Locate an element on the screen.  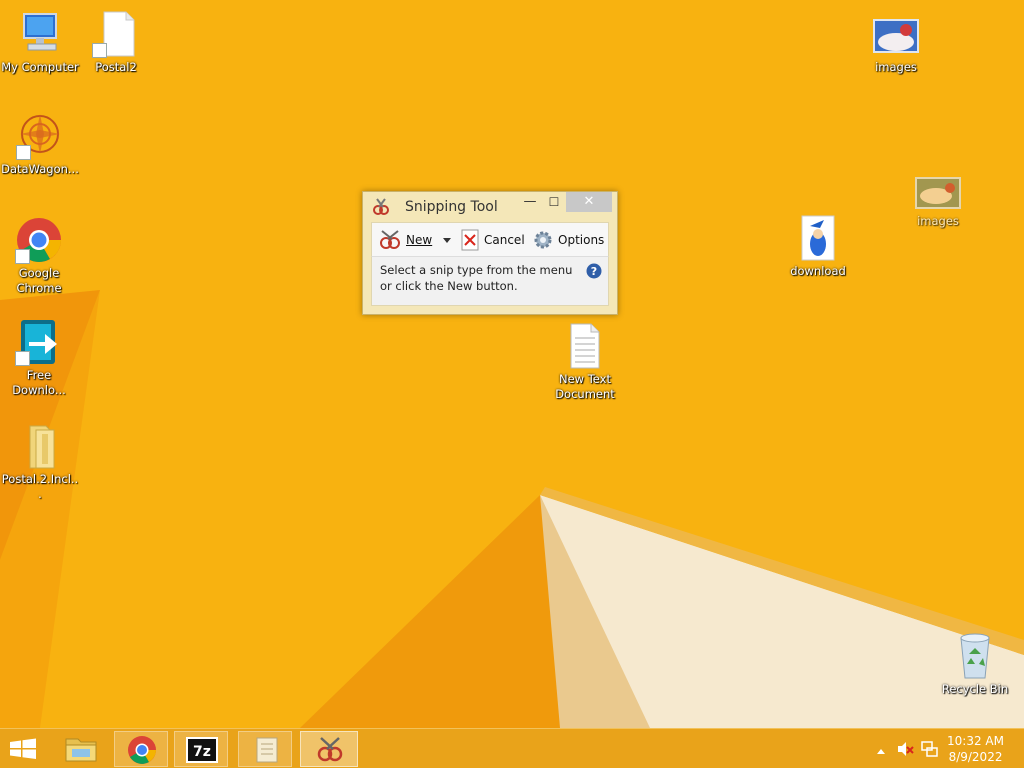
windows-logo-icon is located at coordinates (23, 748).